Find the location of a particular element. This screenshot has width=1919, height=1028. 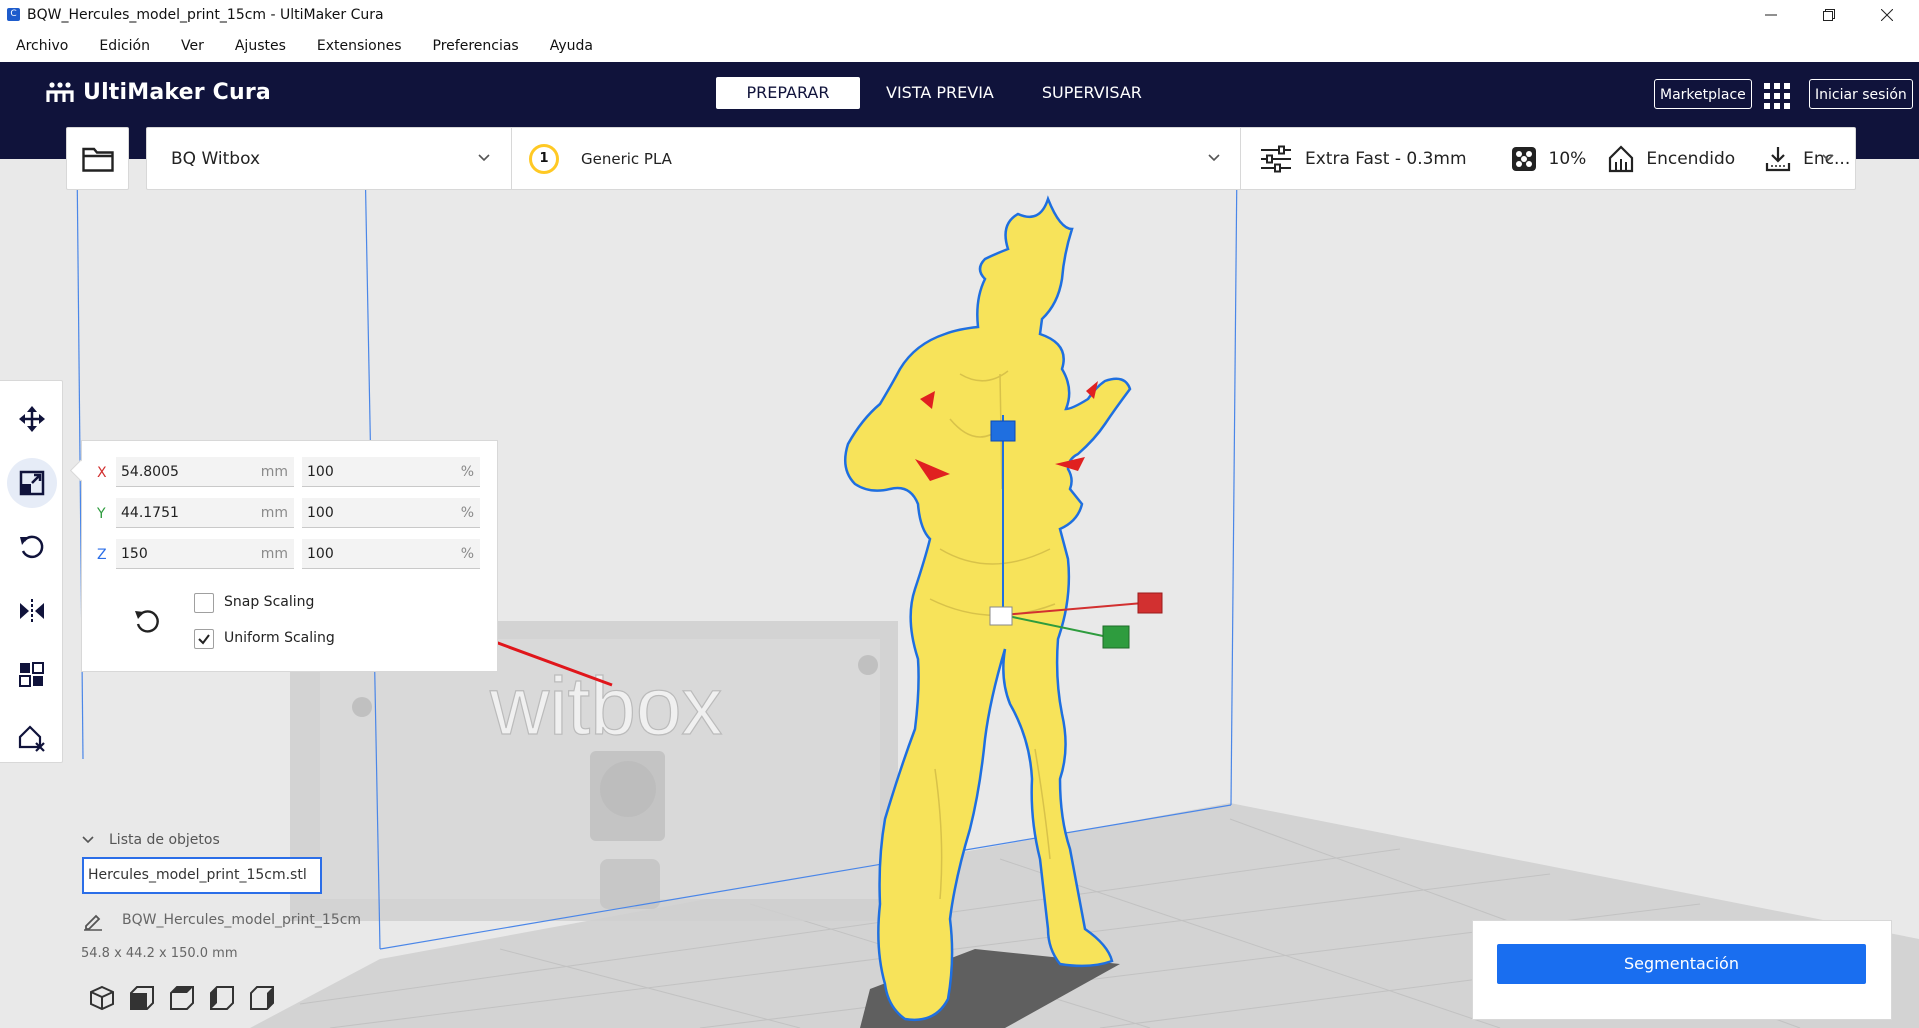

ultimaker-logo: UltiMaker Cura is located at coordinates (158, 92).